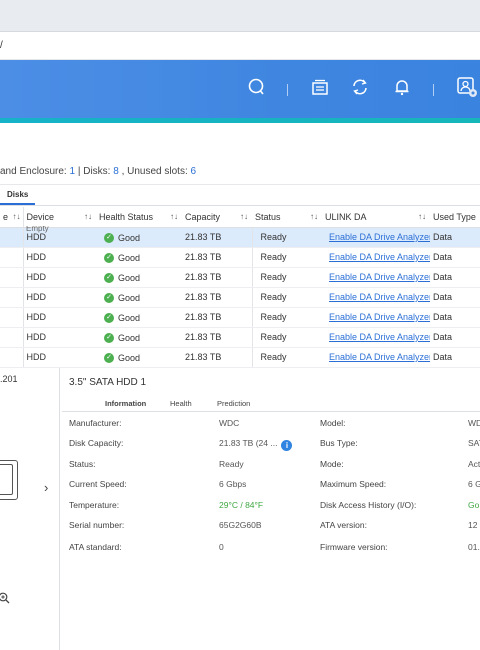 The width and height of the screenshot is (480, 650). Describe the element at coordinates (320, 87) in the screenshot. I see `tasks-icon` at that location.